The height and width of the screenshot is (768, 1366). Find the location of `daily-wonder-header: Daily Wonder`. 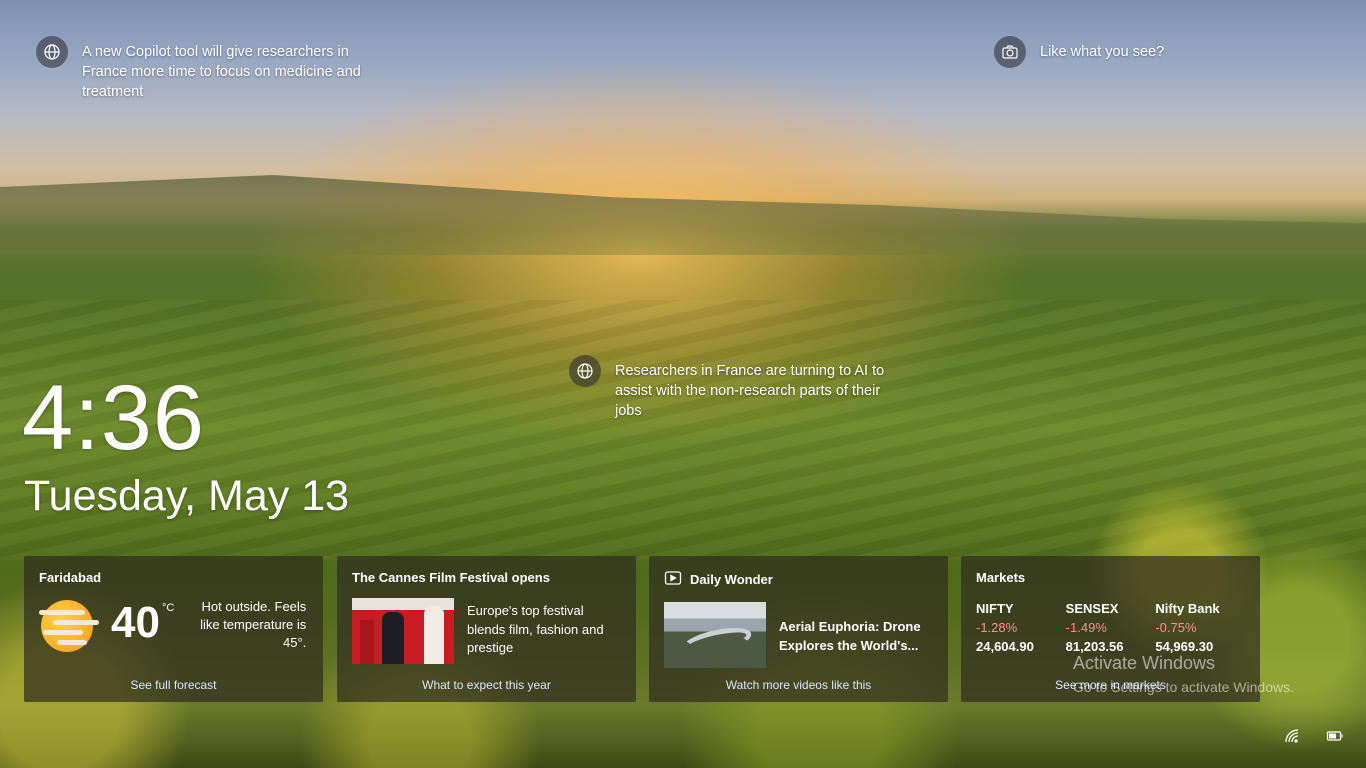

daily-wonder-header: Daily Wonder is located at coordinates (798, 580).